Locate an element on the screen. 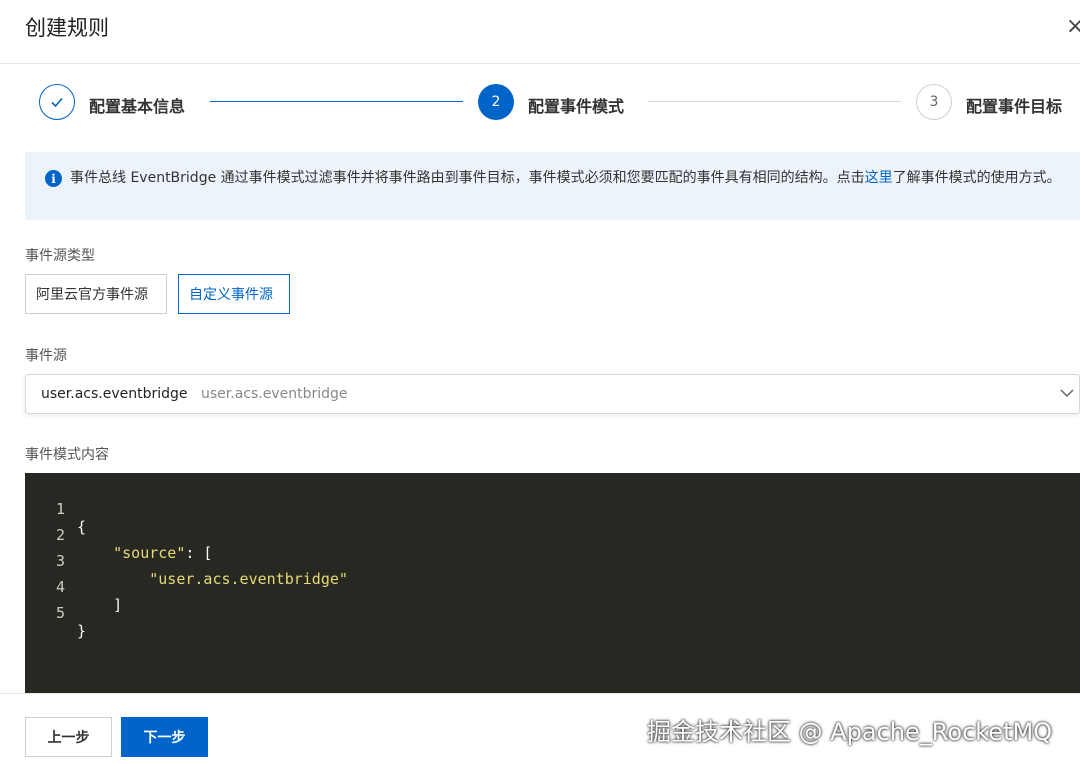  custom-source-button: 自定义事件源 is located at coordinates (234, 294).